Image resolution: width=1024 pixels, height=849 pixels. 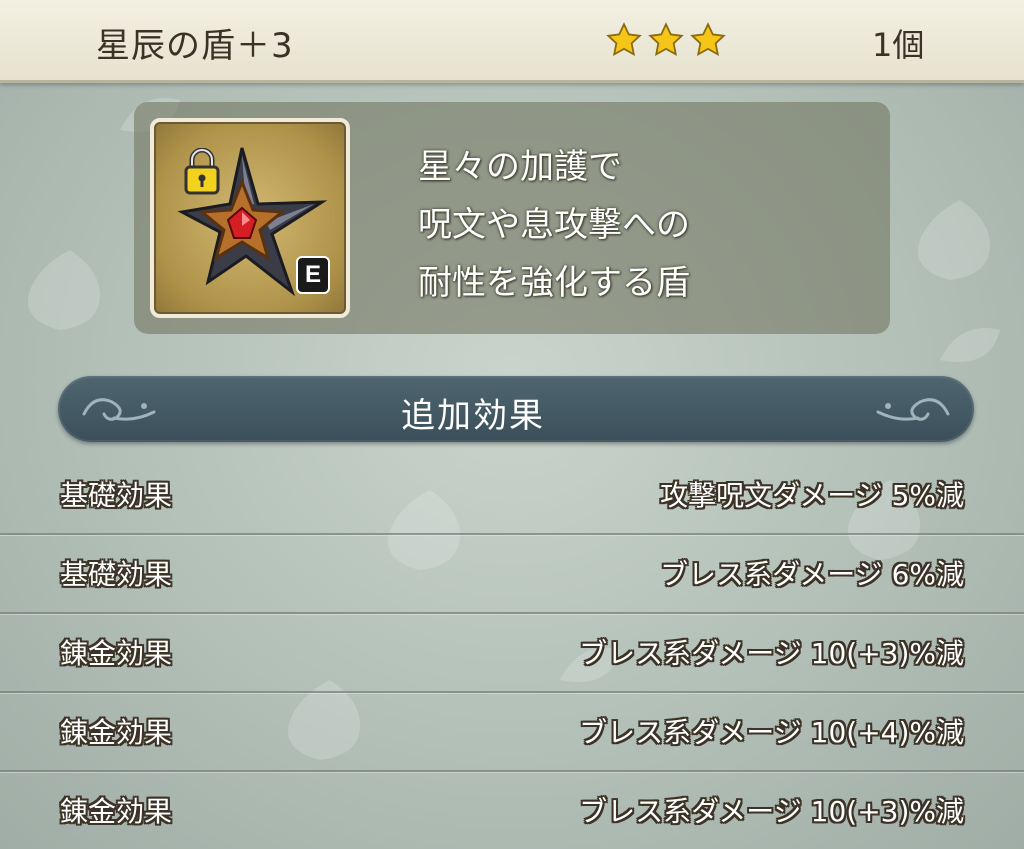 What do you see at coordinates (812, 495) in the screenshot?
I see `effect-value: 攻撃呪文ダメージ 5%減` at bounding box center [812, 495].